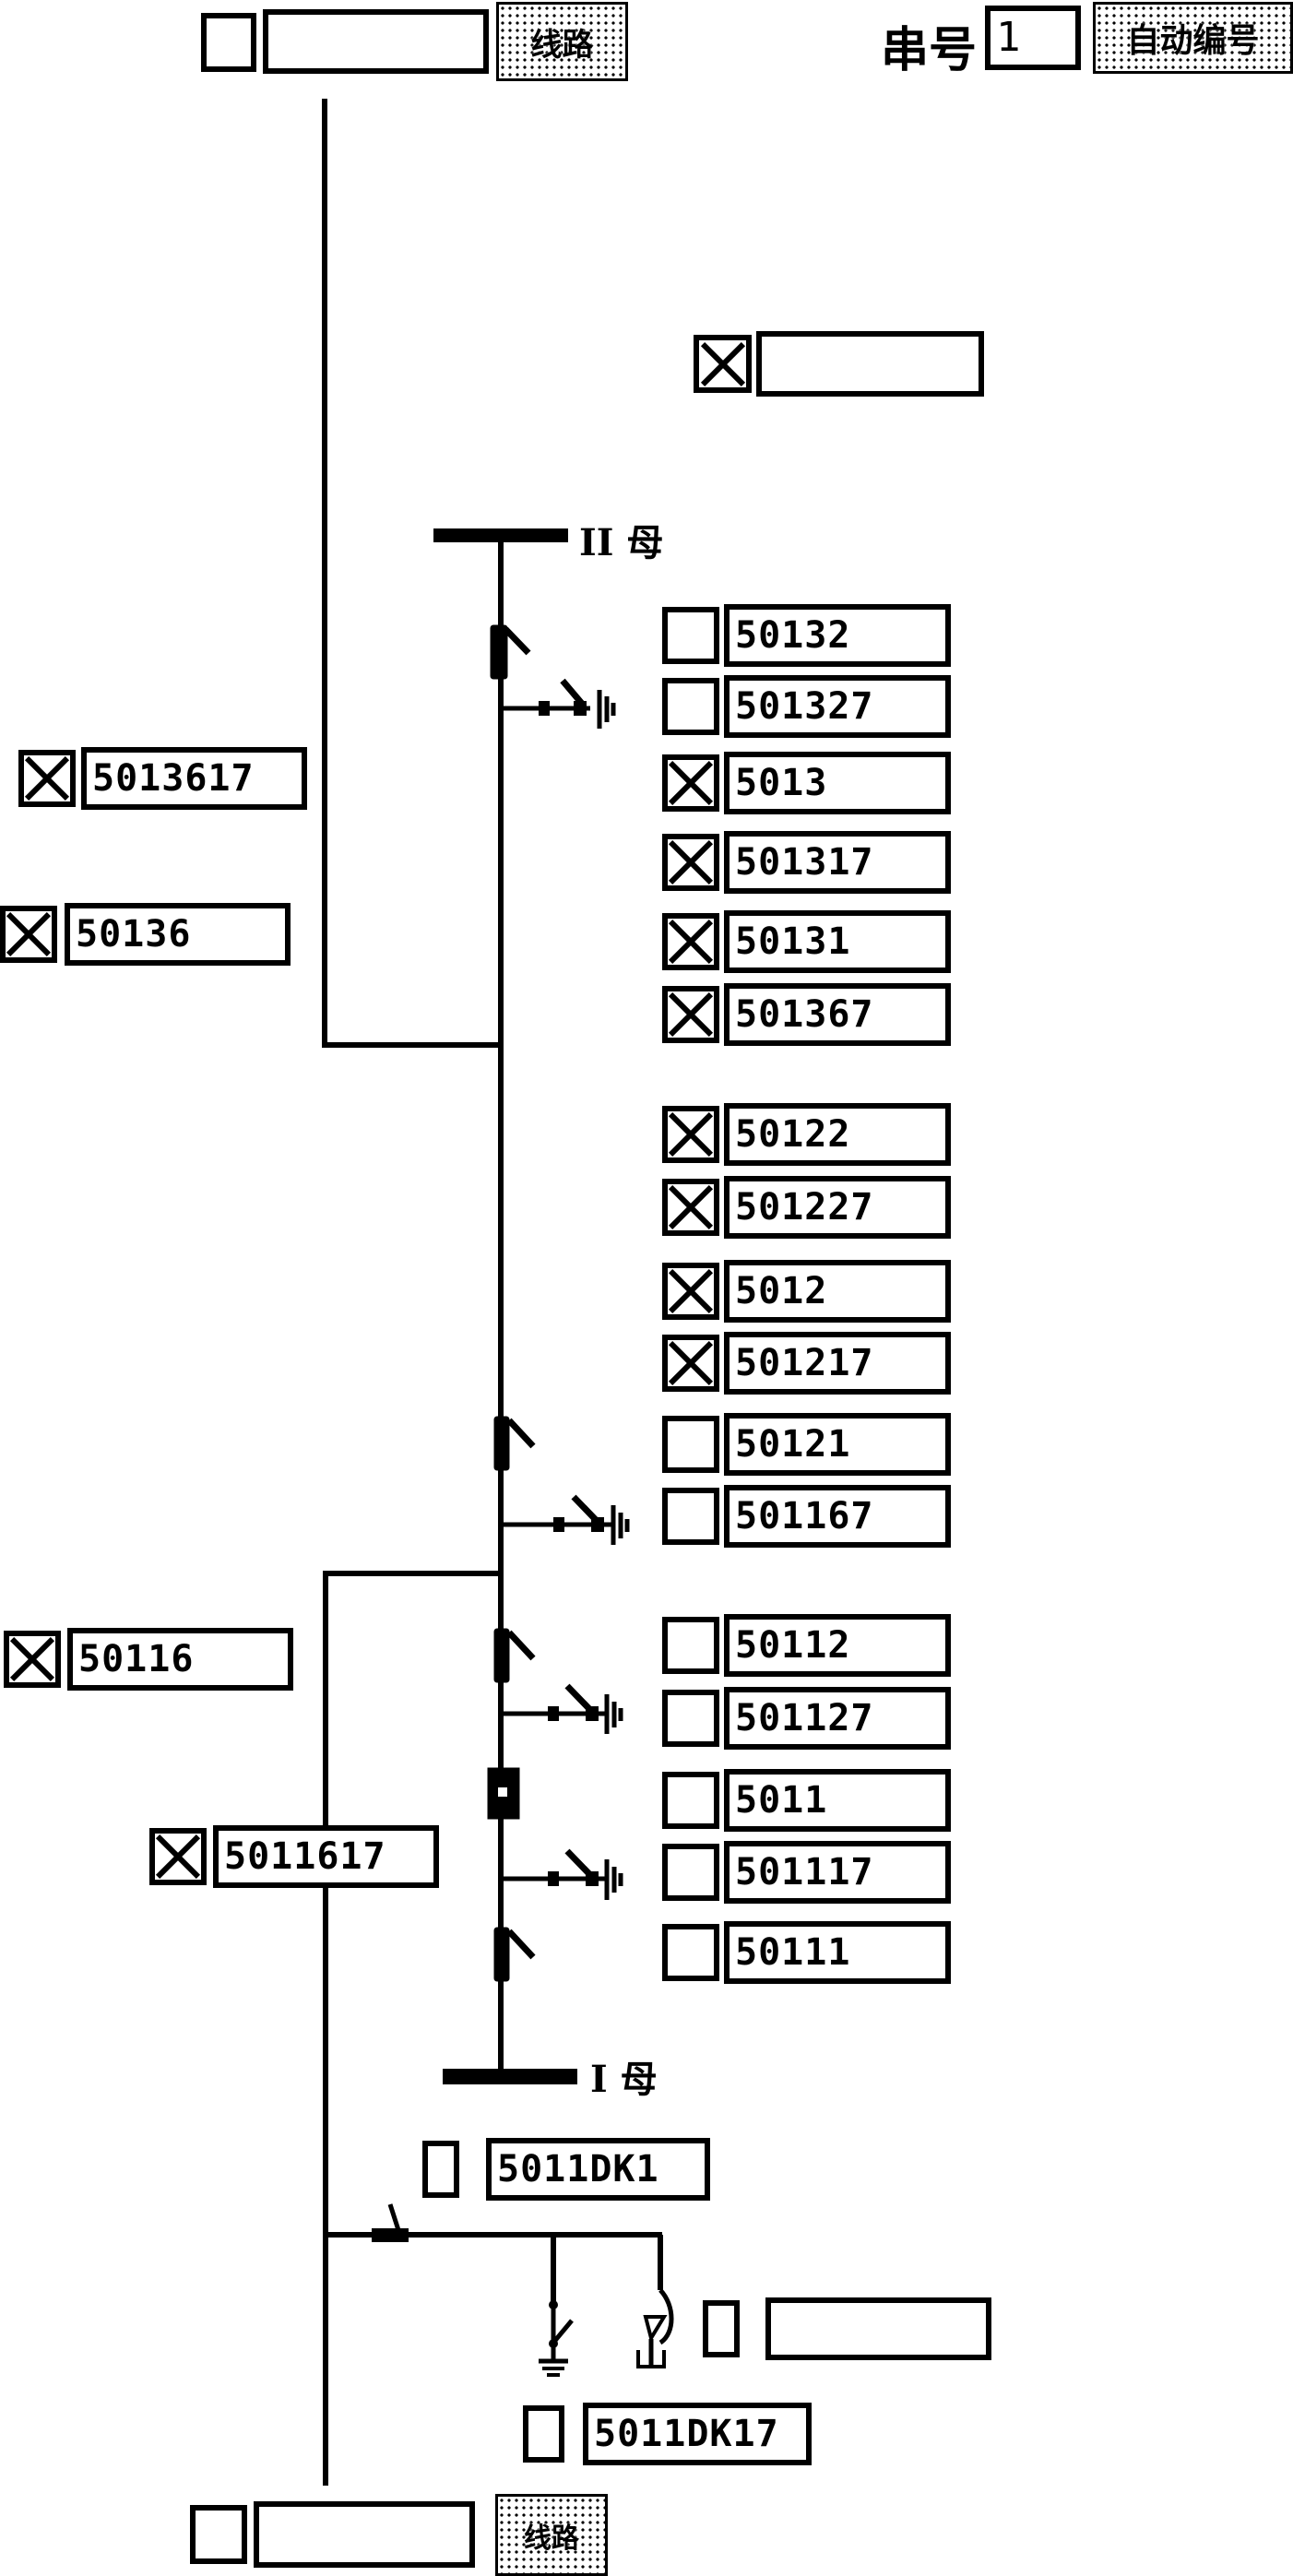 The width and height of the screenshot is (1293, 2576). I want to click on bottom-line-button: 线路, so click(551, 2535).